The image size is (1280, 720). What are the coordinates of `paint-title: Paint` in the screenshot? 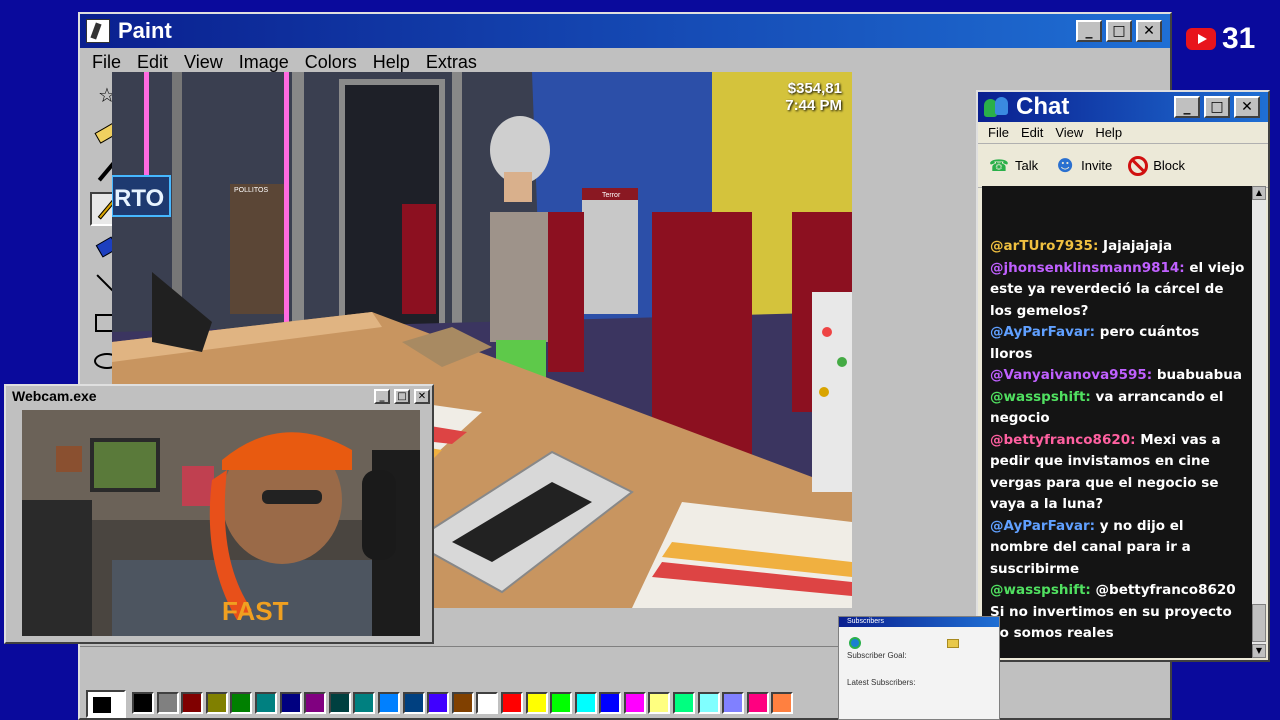 It's located at (145, 30).